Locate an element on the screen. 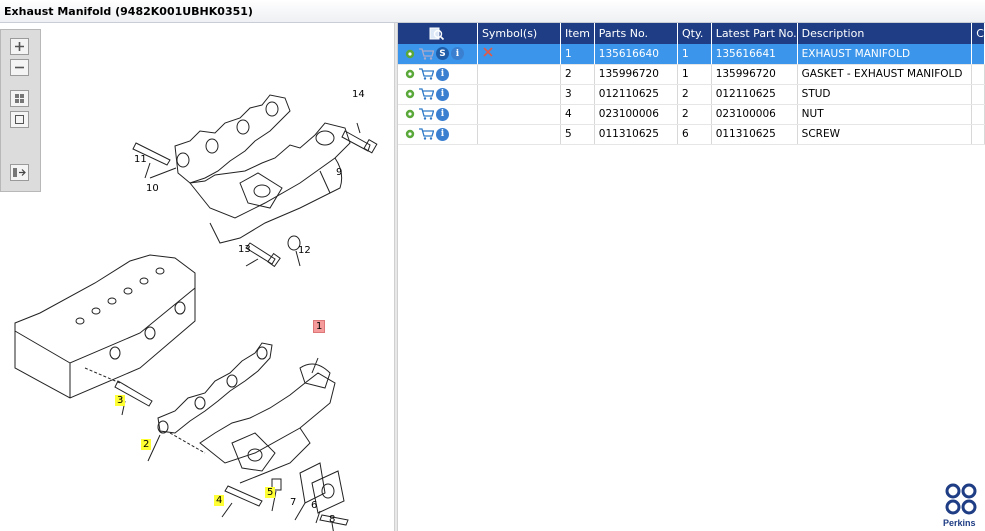  callout-14: 14 is located at coordinates (358, 94).